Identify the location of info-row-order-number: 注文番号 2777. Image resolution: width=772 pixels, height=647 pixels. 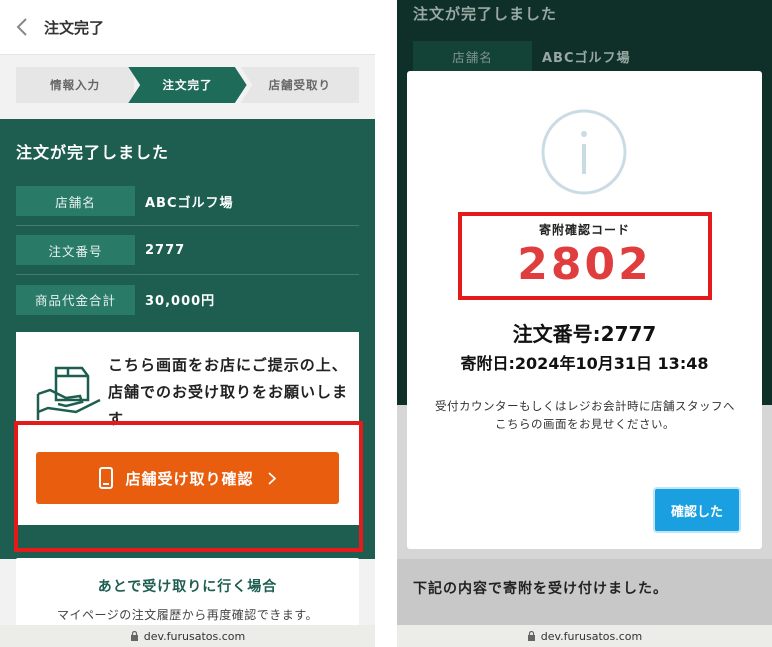
(187, 250).